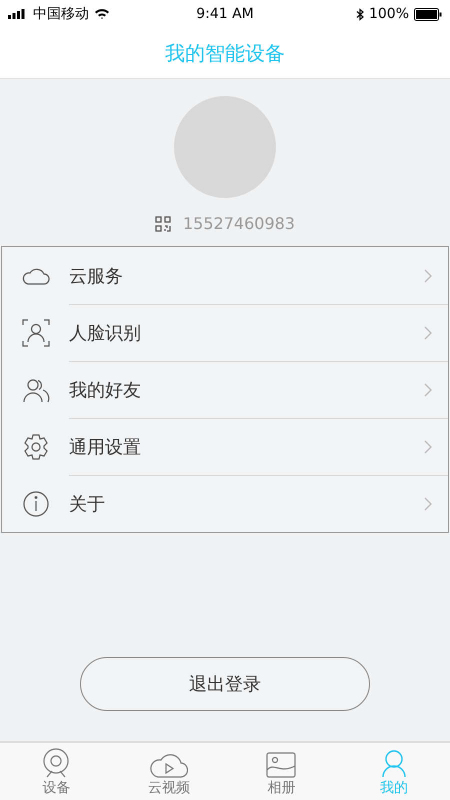 This screenshot has height=800, width=450. What do you see at coordinates (225, 14) in the screenshot?
I see `status-time: 9:41 AM` at bounding box center [225, 14].